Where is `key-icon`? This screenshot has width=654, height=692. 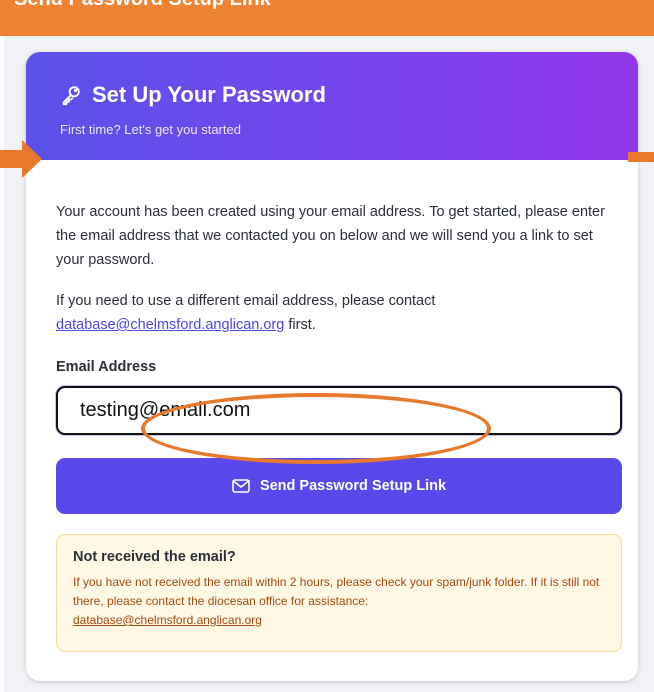
key-icon is located at coordinates (71, 95).